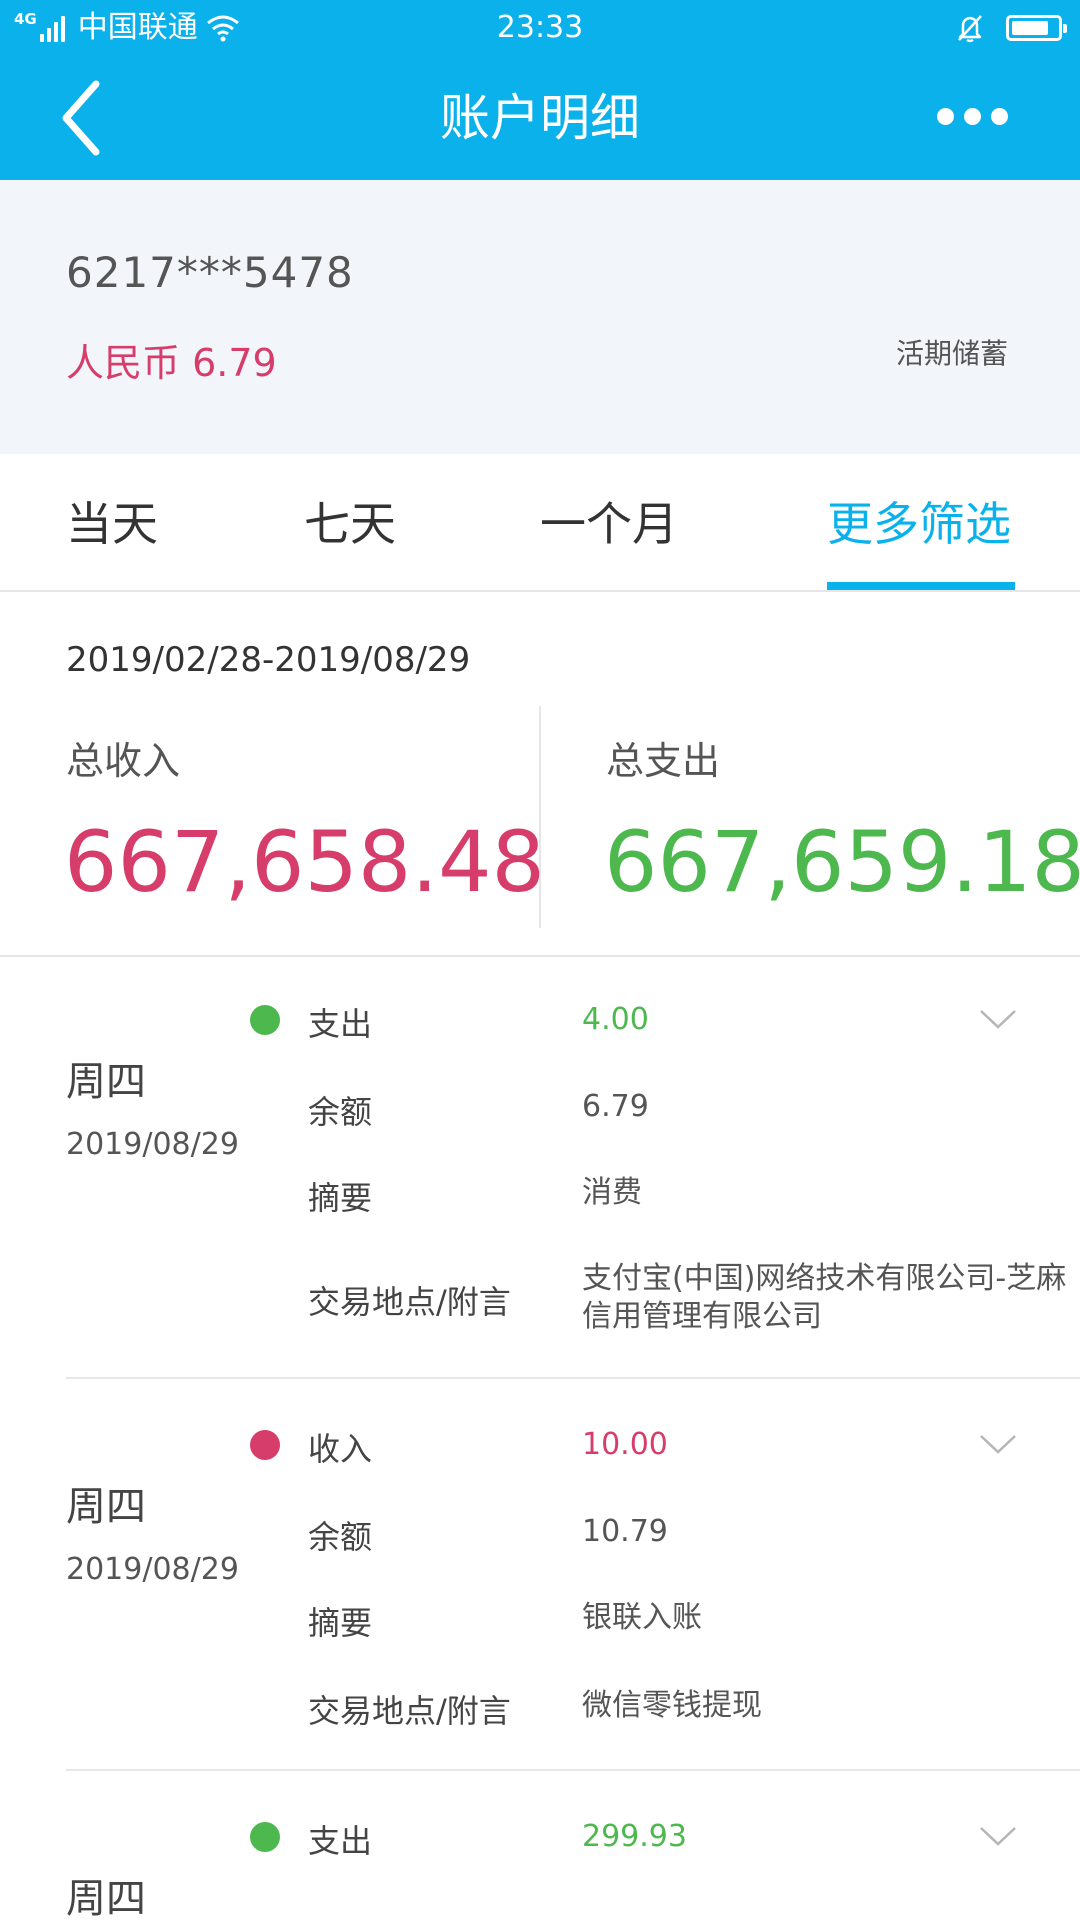 This screenshot has width=1080, height=1920. Describe the element at coordinates (642, 1617) in the screenshot. I see `tx-summary: 银联入账` at that location.